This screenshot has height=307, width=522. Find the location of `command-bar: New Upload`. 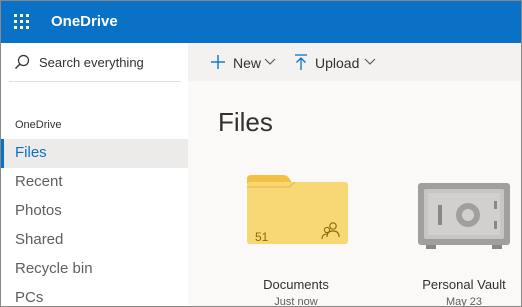

command-bar: New Upload is located at coordinates (354, 62).